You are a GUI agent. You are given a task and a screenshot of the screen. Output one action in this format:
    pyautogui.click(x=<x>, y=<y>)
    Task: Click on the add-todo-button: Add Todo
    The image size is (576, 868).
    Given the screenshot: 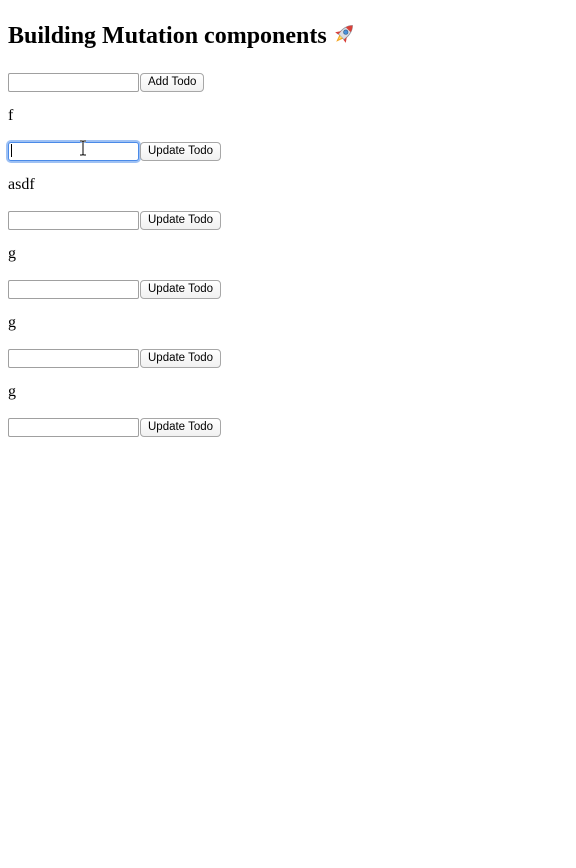 What is the action you would take?
    pyautogui.click(x=172, y=82)
    